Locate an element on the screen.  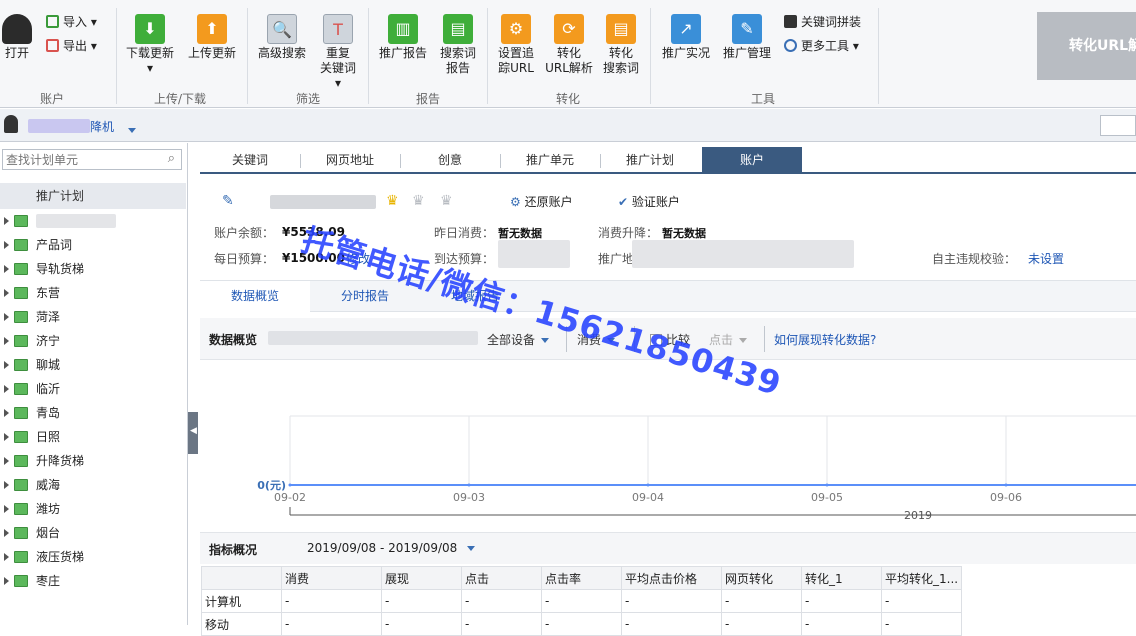
data-point is located at coordinates (648, 485).